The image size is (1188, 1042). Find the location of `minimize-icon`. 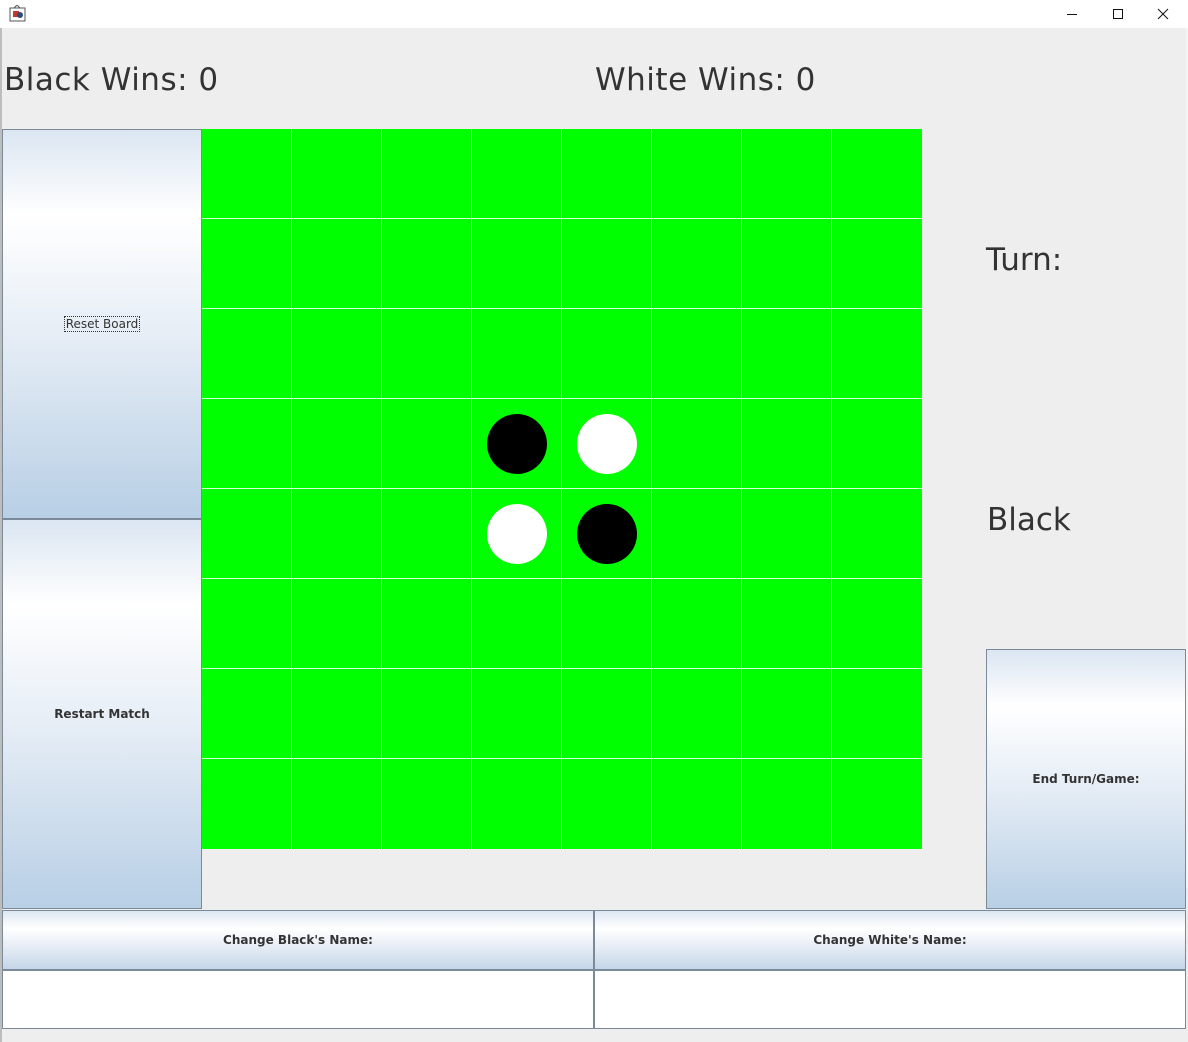

minimize-icon is located at coordinates (1072, 14).